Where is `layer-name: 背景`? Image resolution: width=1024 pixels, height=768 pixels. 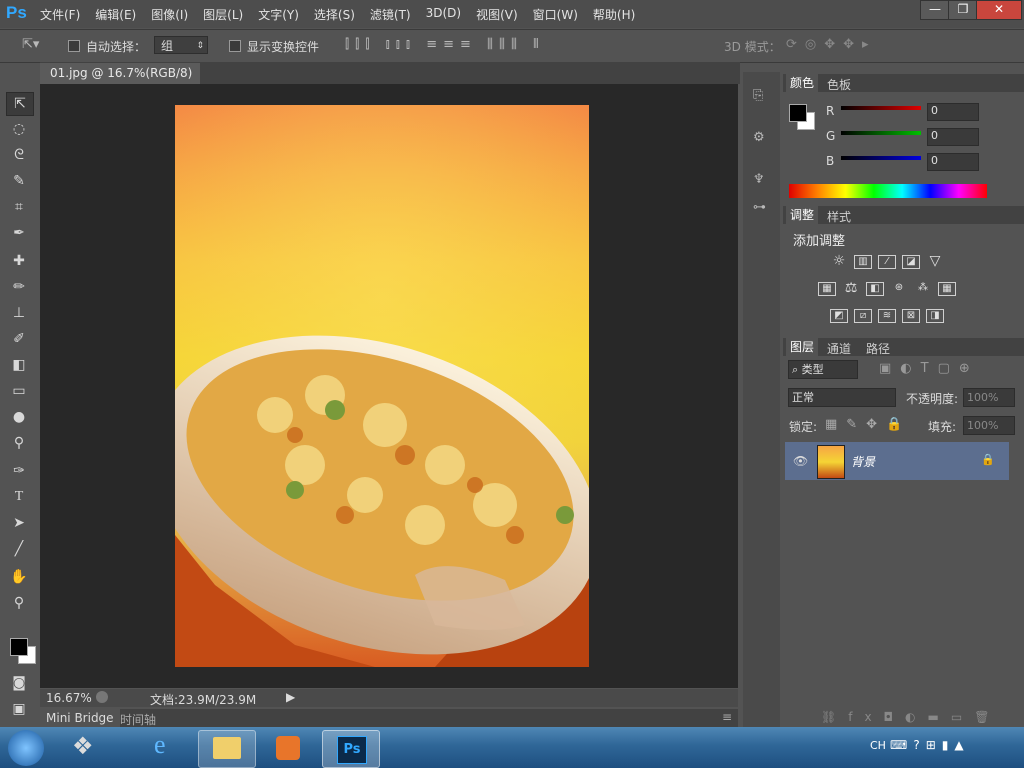
layer-name: 背景 is located at coordinates (863, 461).